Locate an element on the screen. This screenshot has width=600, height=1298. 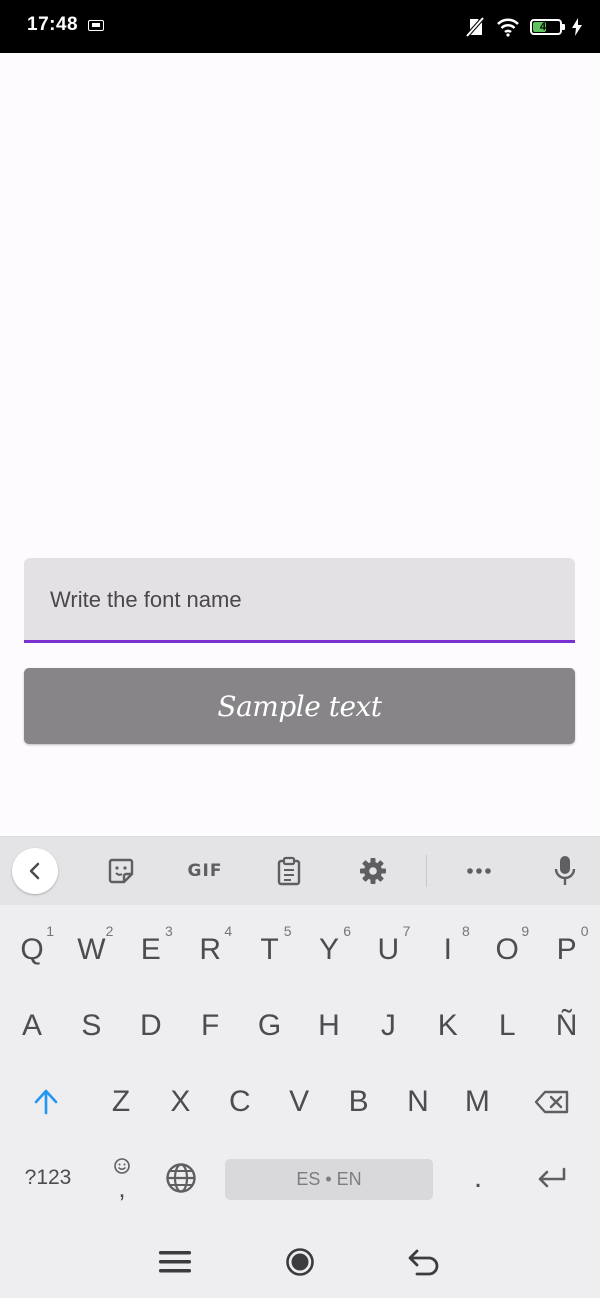
chevron-left-icon is located at coordinates (34, 871).